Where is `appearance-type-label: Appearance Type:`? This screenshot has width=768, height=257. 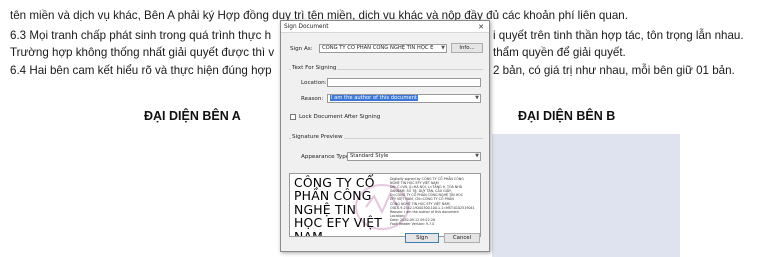 appearance-type-label: Appearance Type: is located at coordinates (326, 157).